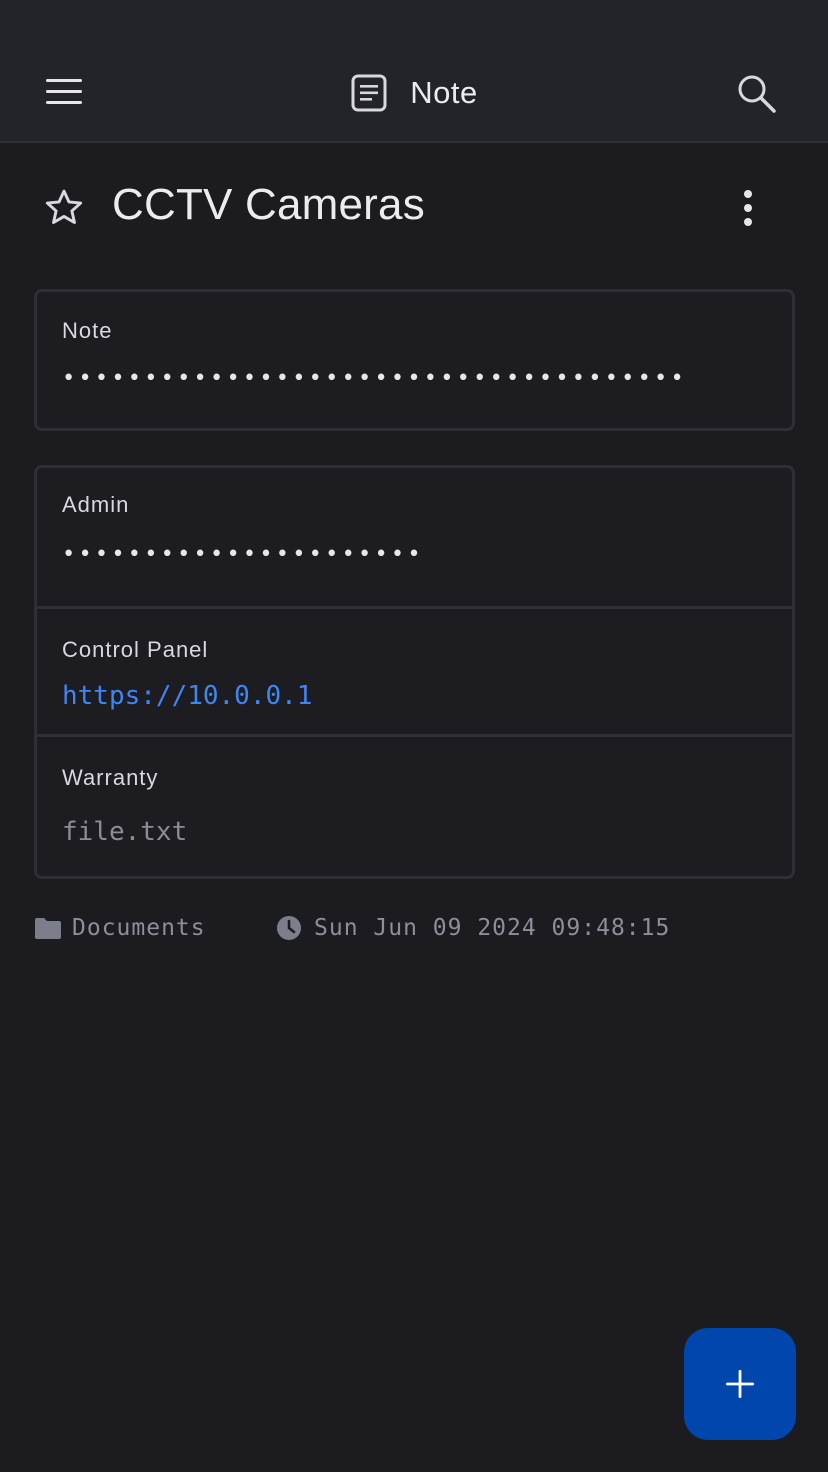 The width and height of the screenshot is (828, 1472). I want to click on warranty-attachment: file.txt, so click(124, 832).